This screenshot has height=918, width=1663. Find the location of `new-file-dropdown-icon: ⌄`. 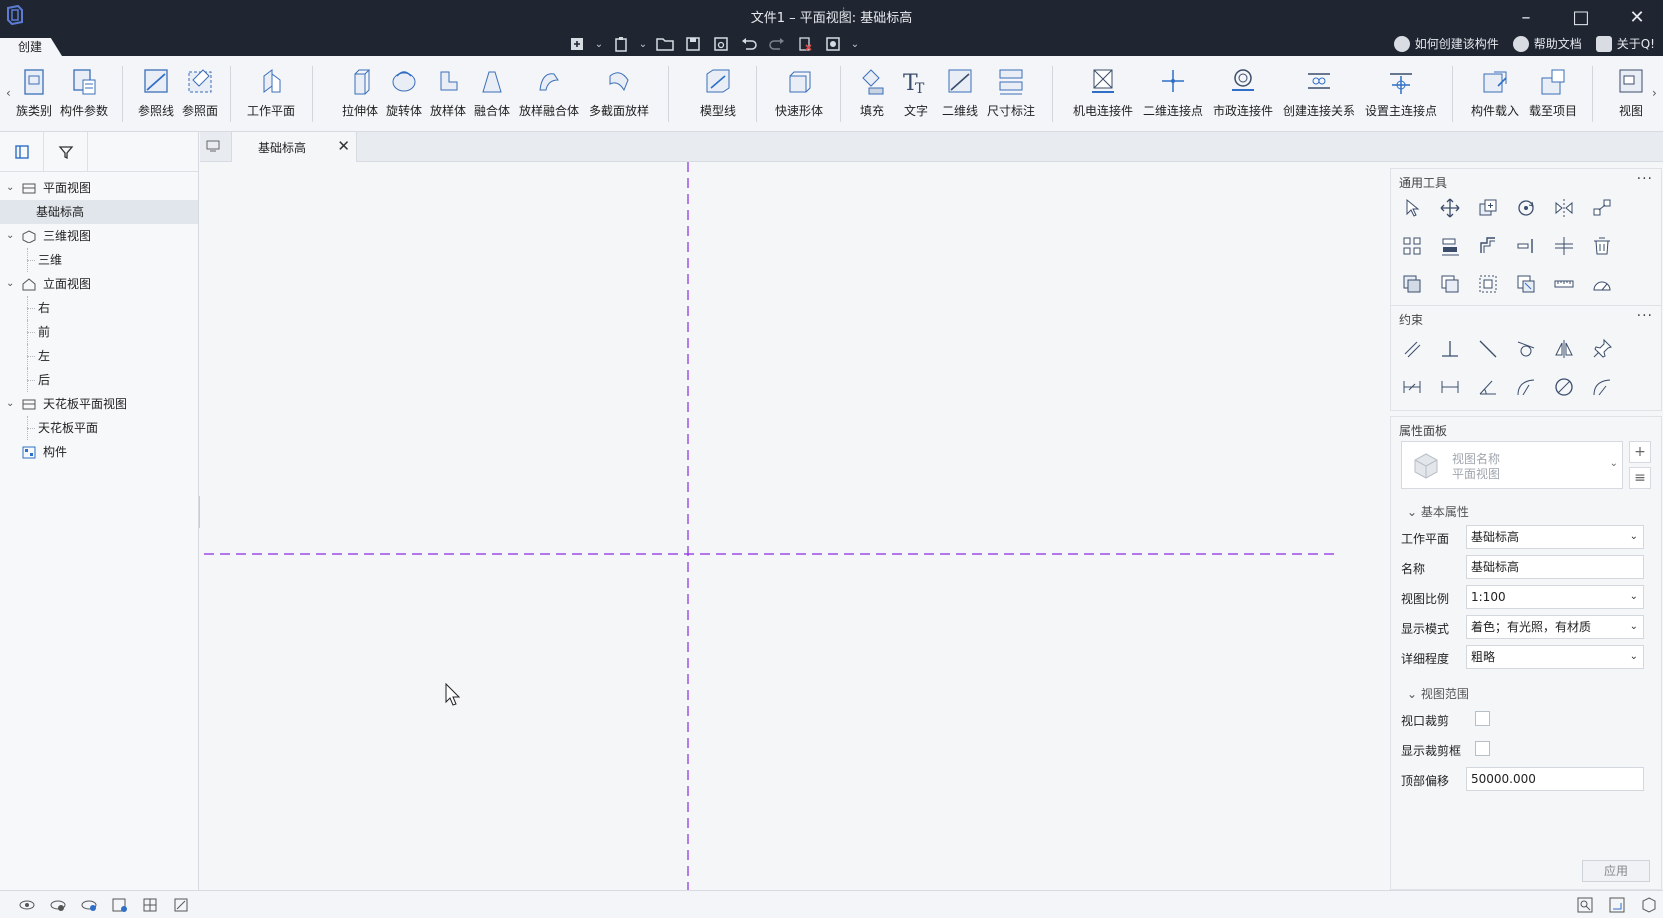

new-file-dropdown-icon: ⌄ is located at coordinates (599, 44).